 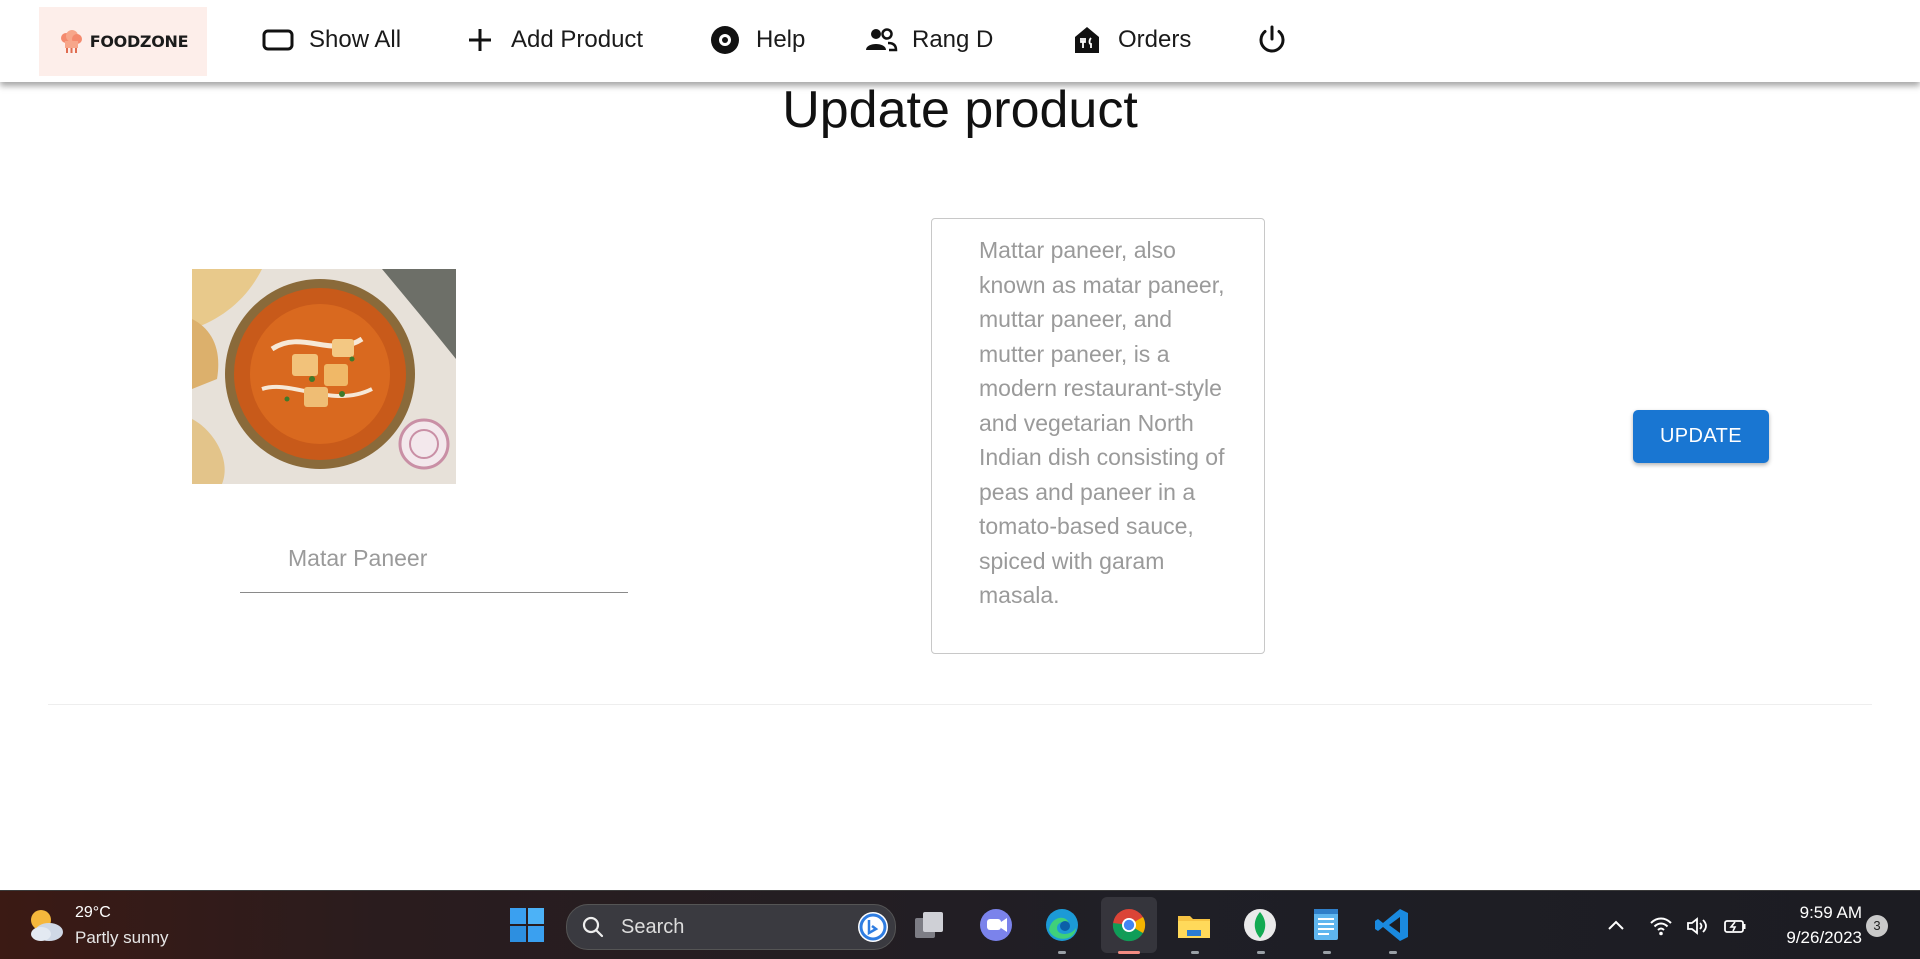 I want to click on power-icon, so click(x=1272, y=39).